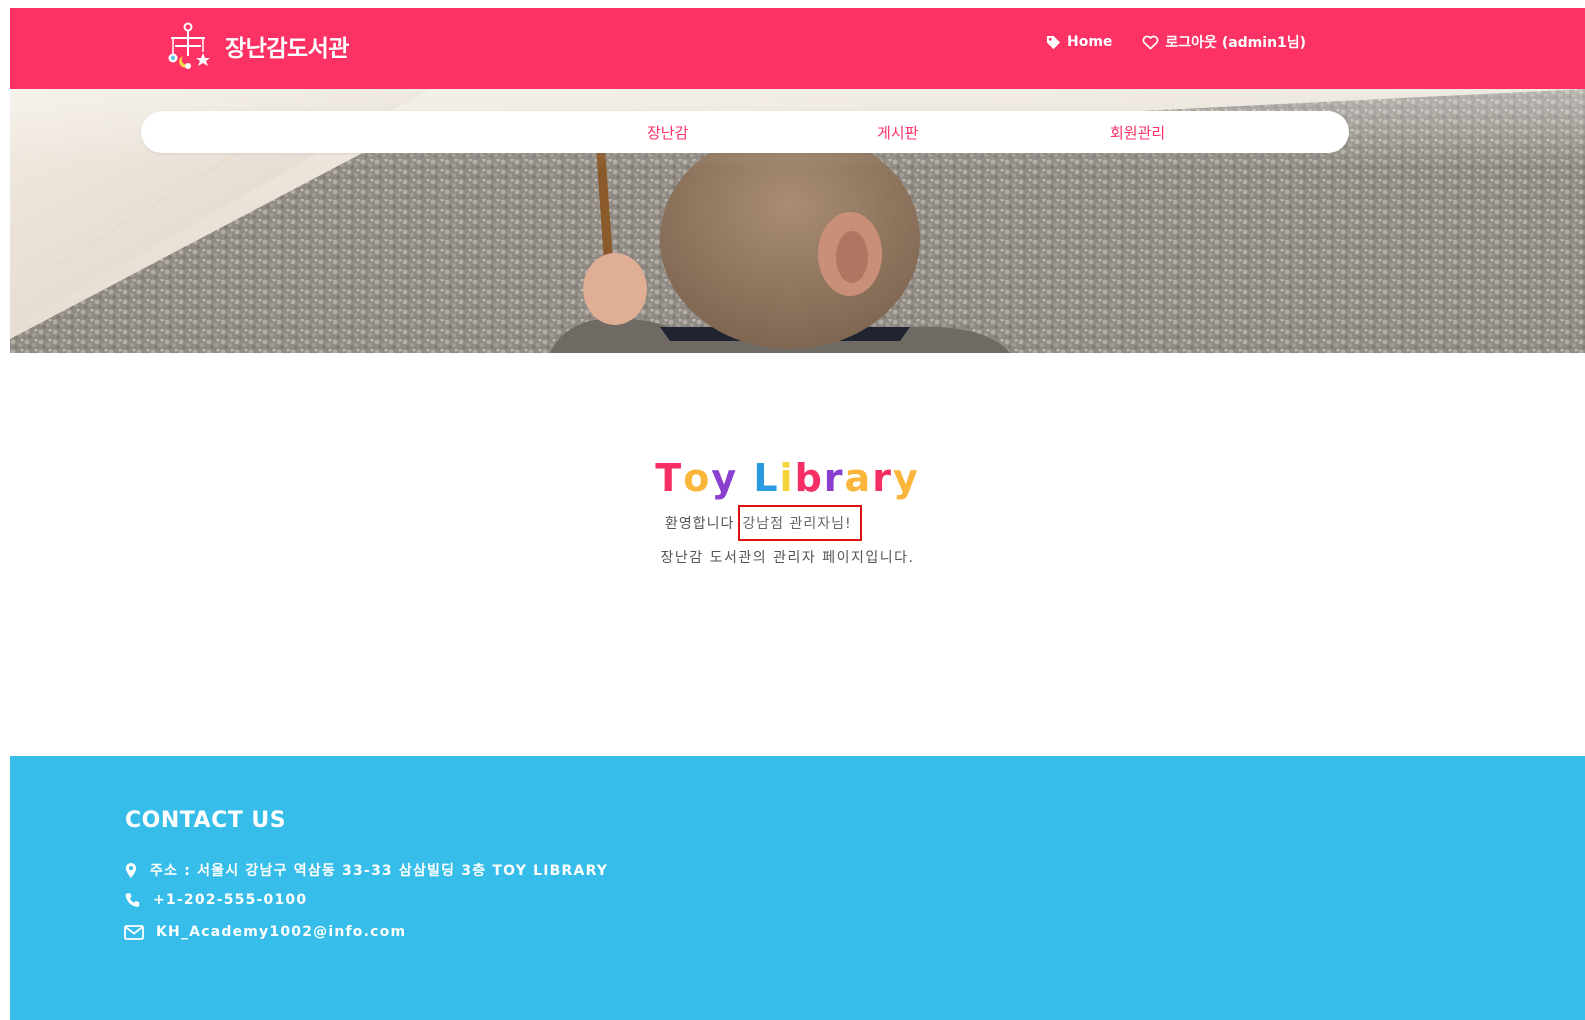  I want to click on logo-letter: L, so click(766, 478).